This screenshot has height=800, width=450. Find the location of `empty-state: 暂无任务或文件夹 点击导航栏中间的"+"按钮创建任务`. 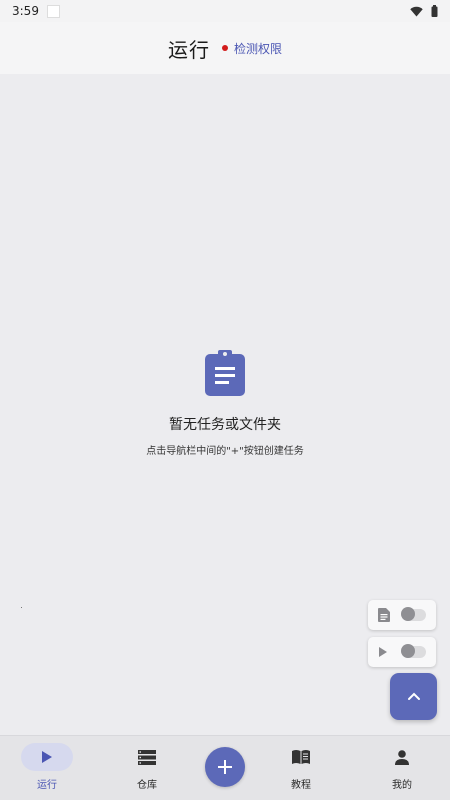

empty-state: 暂无任务或文件夹 点击导航栏中间的"+"按钮创建任务 is located at coordinates (225, 403).